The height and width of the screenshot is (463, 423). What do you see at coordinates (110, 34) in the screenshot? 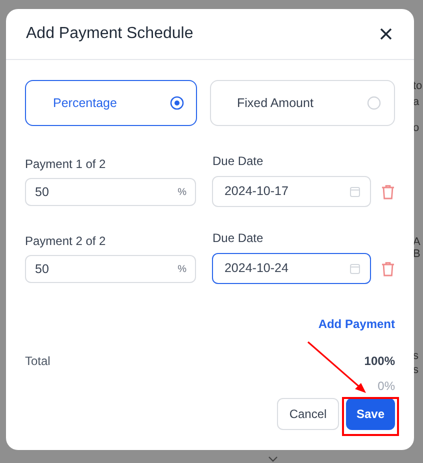
I see `dialog-title: Add Payment Schedule` at bounding box center [110, 34].